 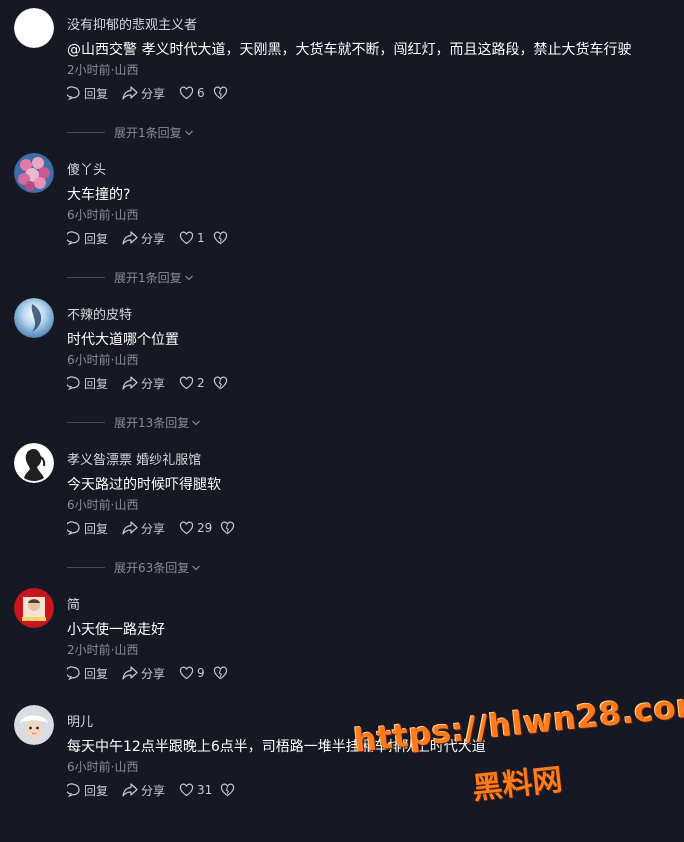 I want to click on expand-replies-label: 展开1条回复, so click(x=148, y=133).